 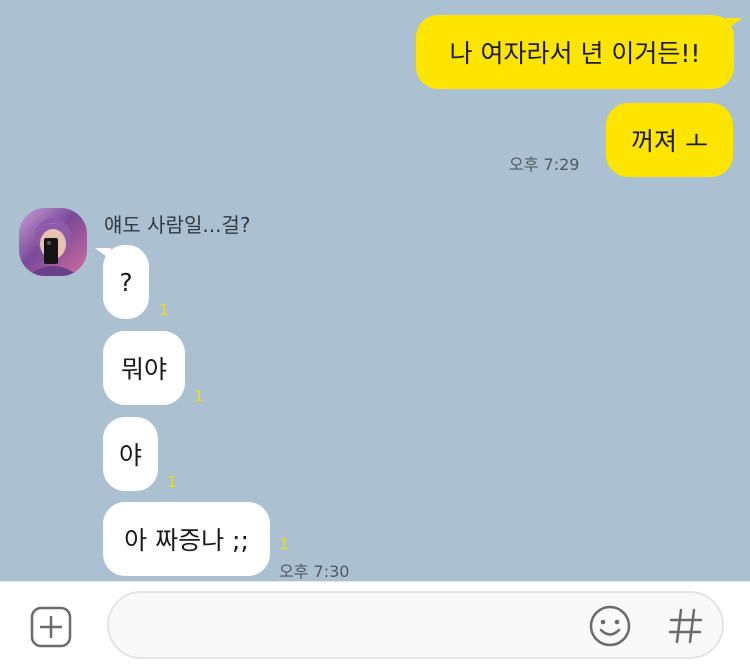 I want to click on message-text: 뭐야, so click(x=143, y=369).